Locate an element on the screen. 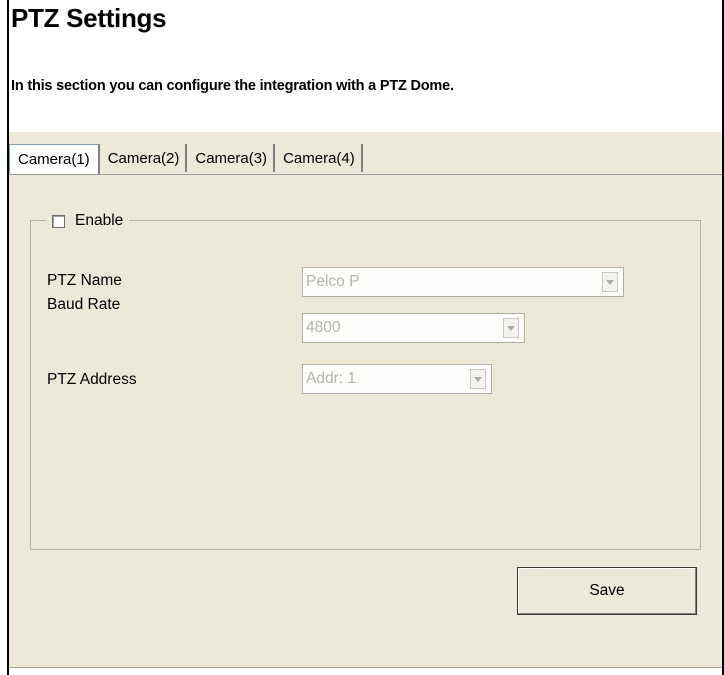  ptz-name-value: Pelco P is located at coordinates (333, 281).